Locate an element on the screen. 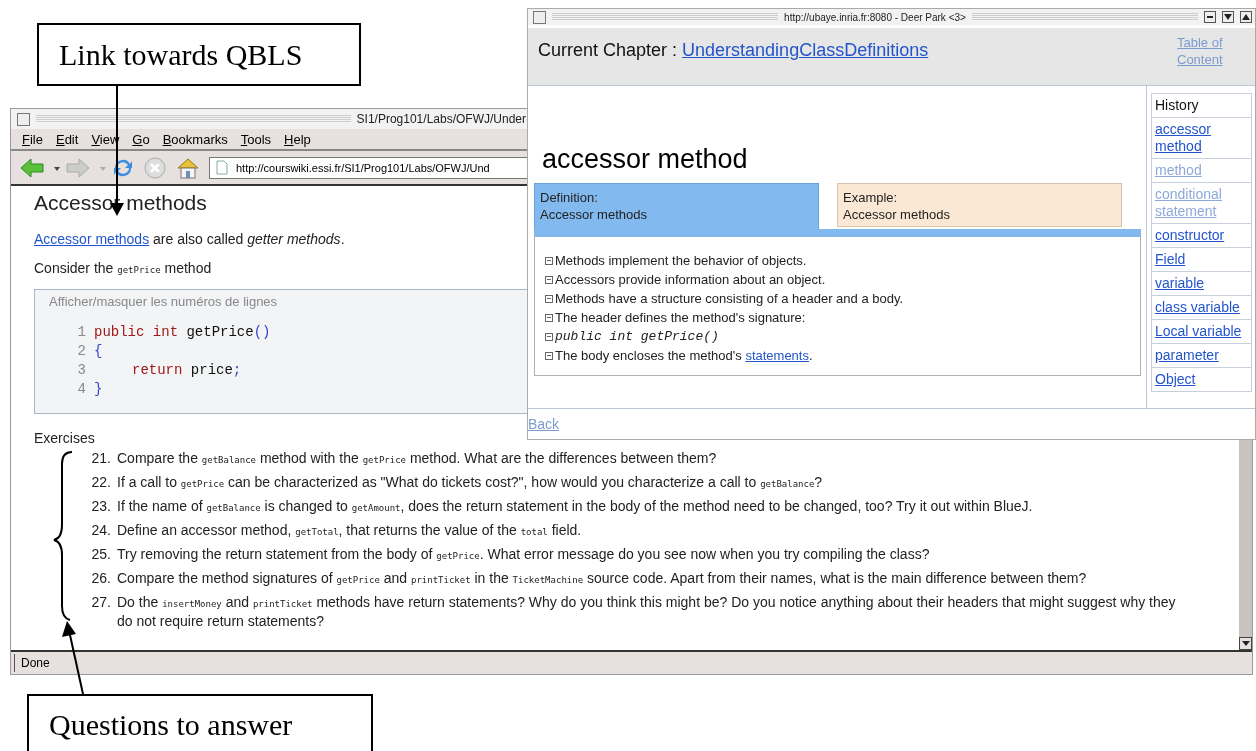 The width and height of the screenshot is (1256, 751). code-line: return price; is located at coordinates (186, 370).